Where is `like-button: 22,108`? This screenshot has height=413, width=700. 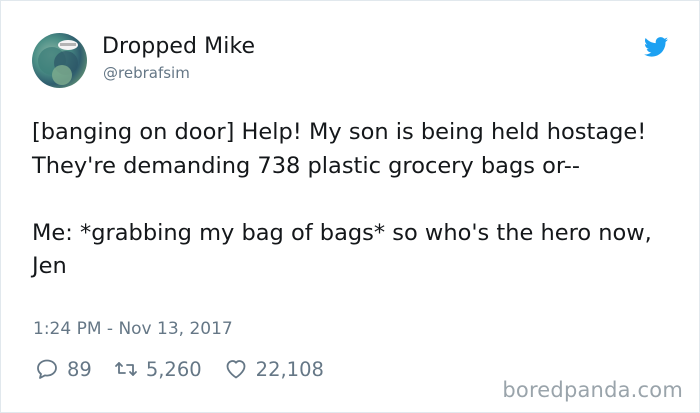 like-button: 22,108 is located at coordinates (274, 369).